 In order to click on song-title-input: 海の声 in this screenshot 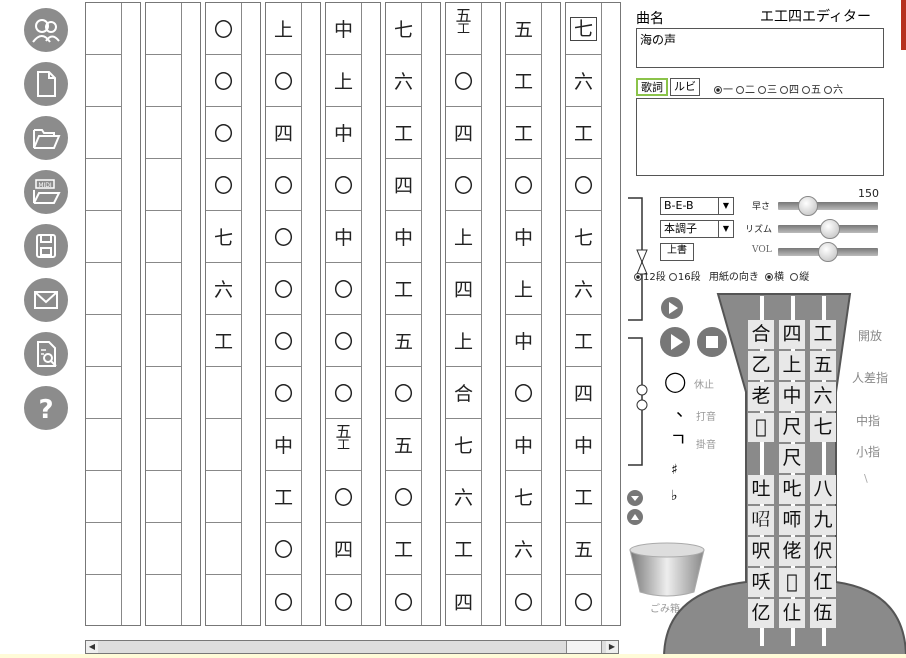, I will do `click(760, 48)`.